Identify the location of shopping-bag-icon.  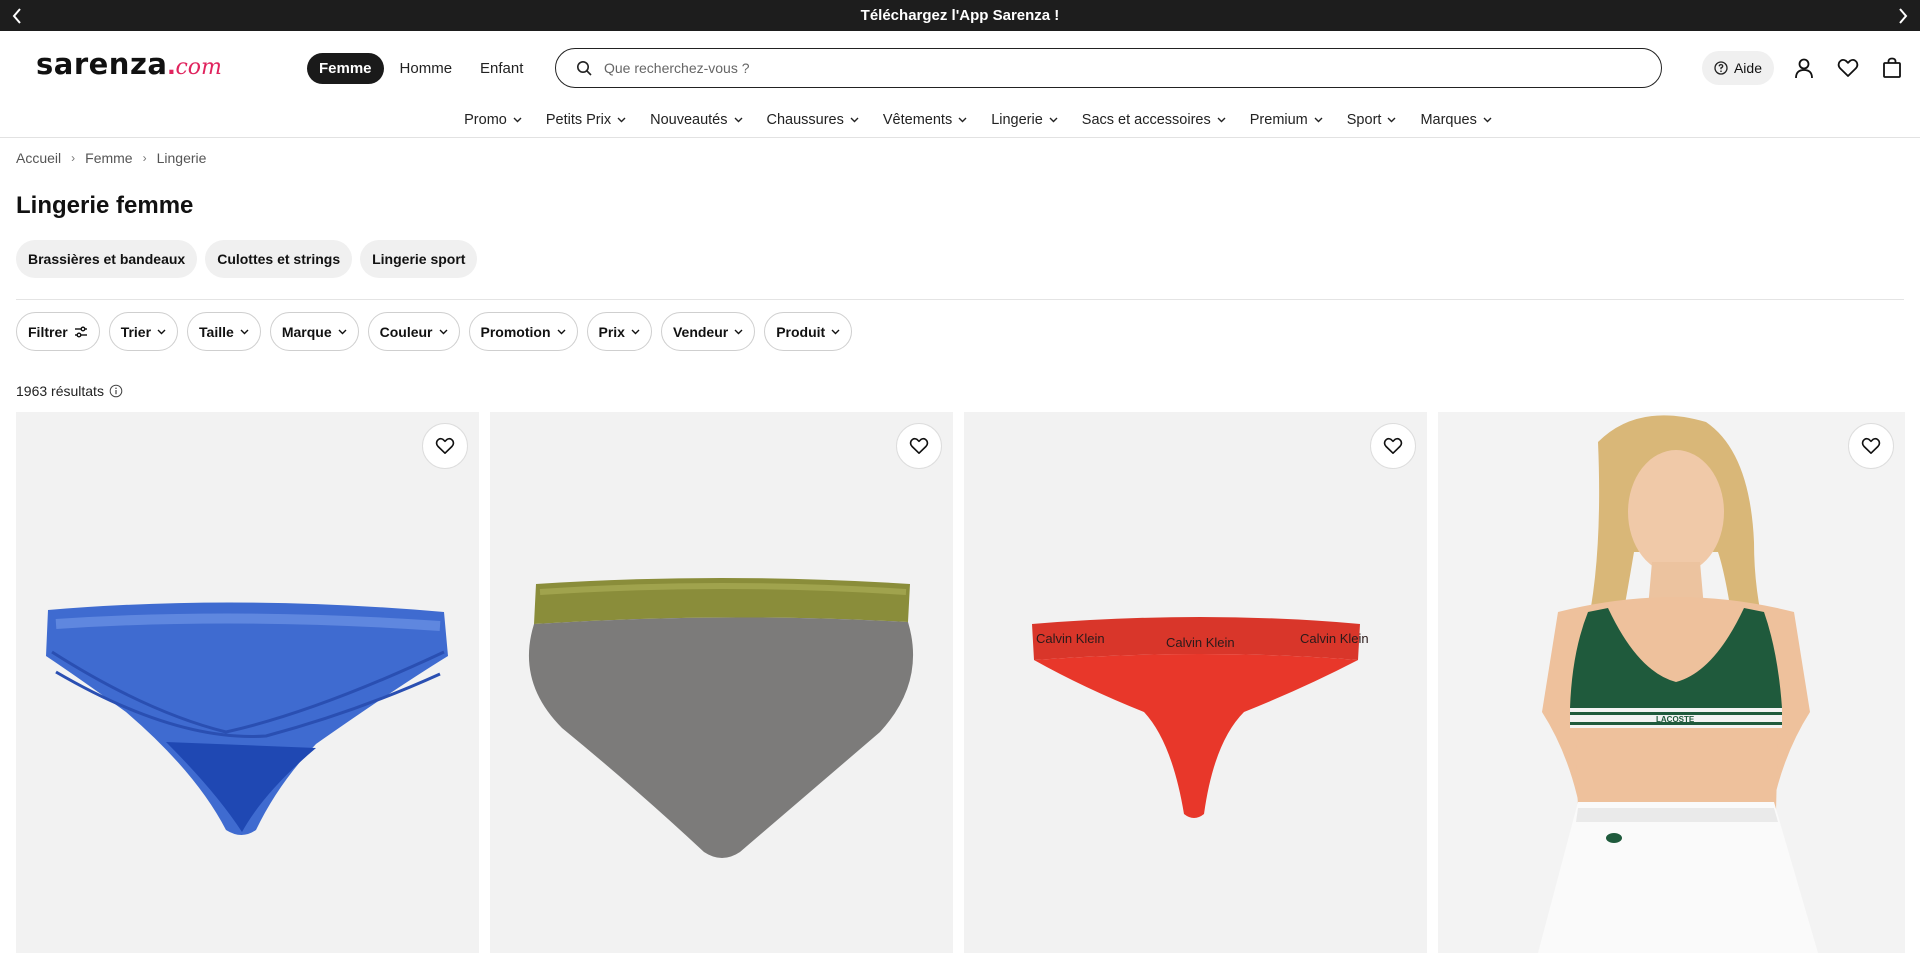
(1892, 67).